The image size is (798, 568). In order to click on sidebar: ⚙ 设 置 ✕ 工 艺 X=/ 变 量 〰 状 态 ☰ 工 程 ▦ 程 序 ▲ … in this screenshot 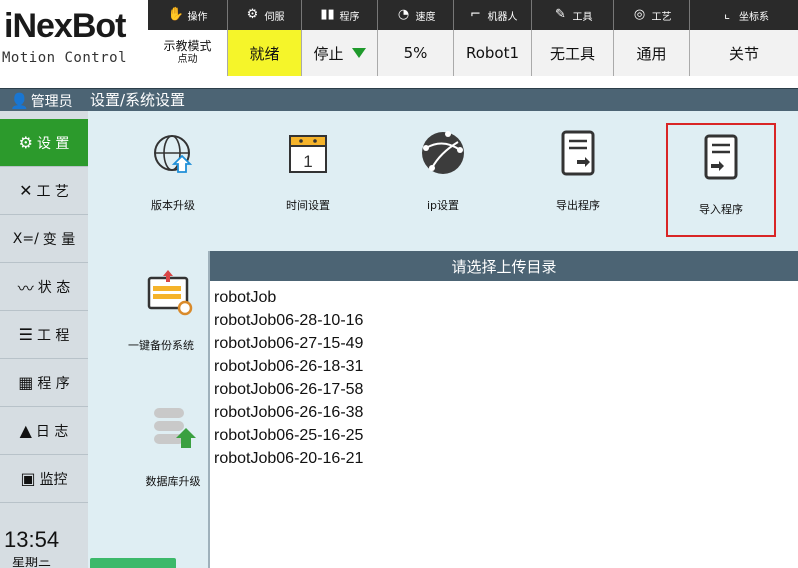, I will do `click(44, 339)`.